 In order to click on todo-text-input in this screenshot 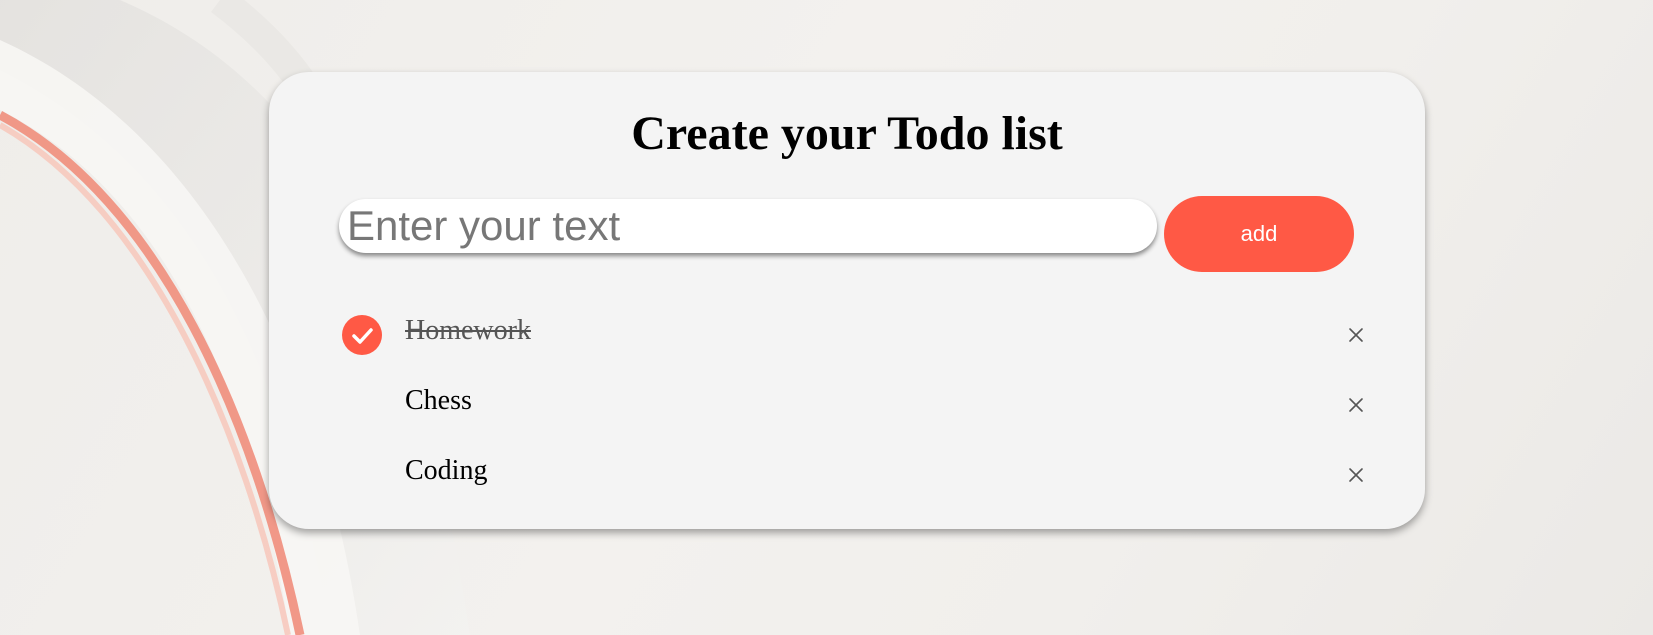, I will do `click(748, 226)`.